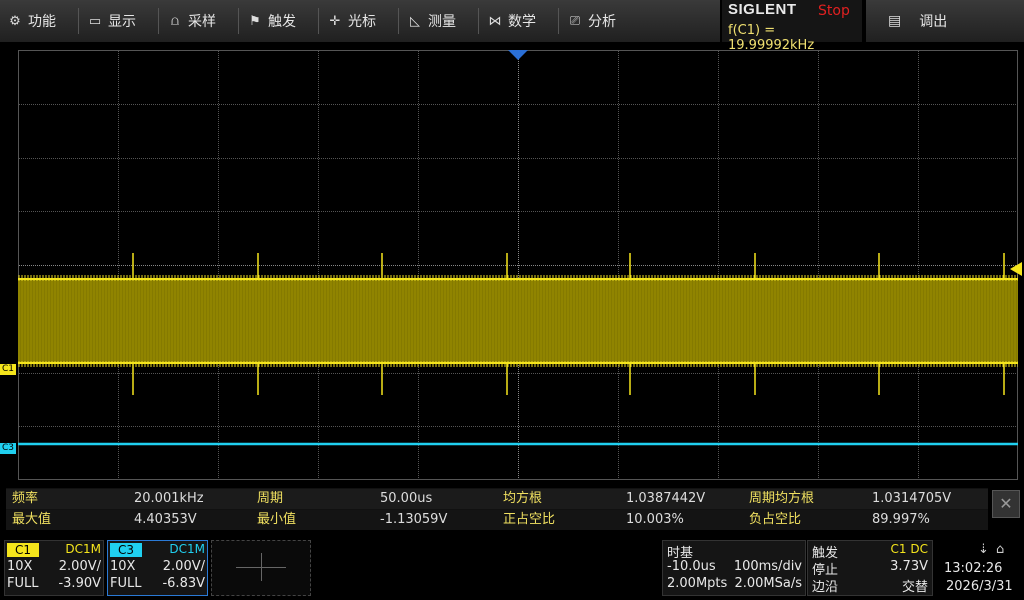 Image resolution: width=1024 pixels, height=600 pixels. What do you see at coordinates (895, 21) in the screenshot?
I see `document-icon: ▤` at bounding box center [895, 21].